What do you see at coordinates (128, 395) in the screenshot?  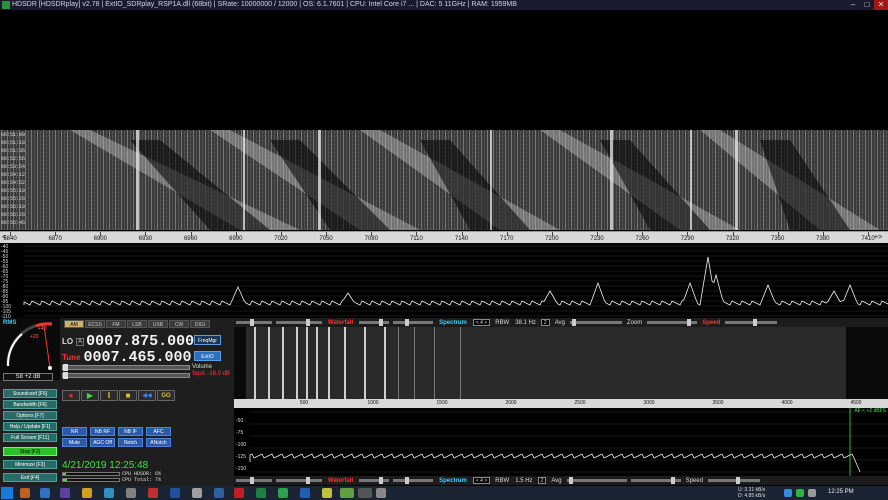 I see `stop-record-button: ■` at bounding box center [128, 395].